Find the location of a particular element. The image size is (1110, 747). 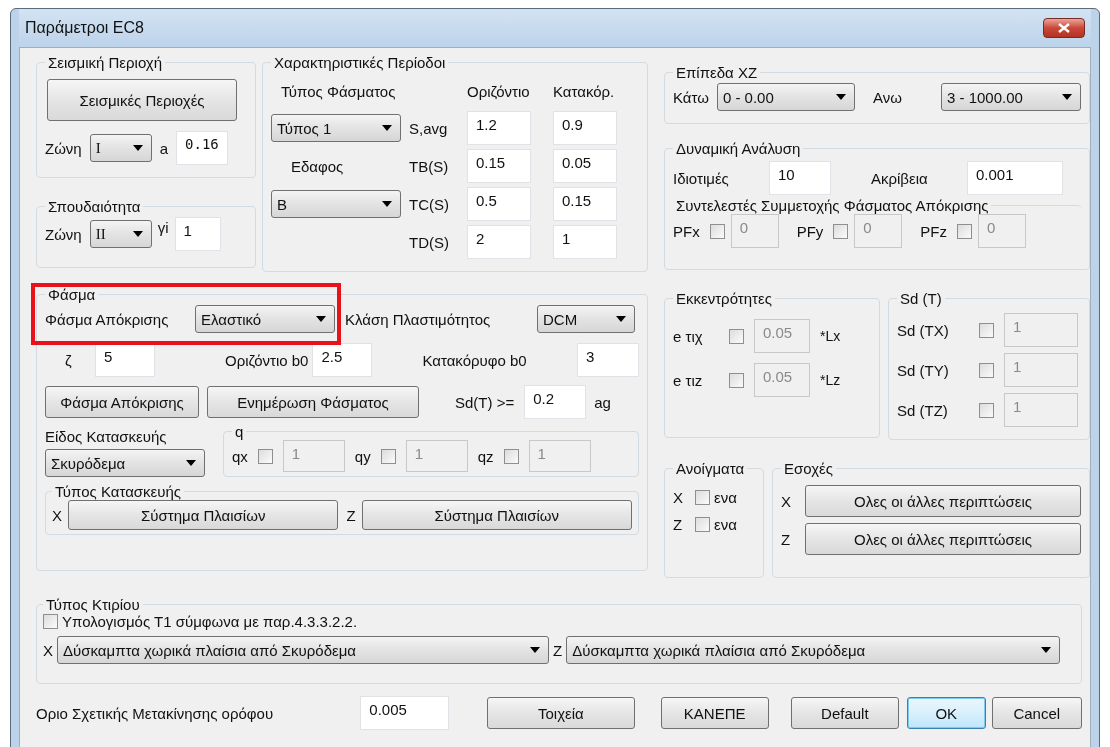

field-label: Είδος Κατασκευής is located at coordinates (106, 436).